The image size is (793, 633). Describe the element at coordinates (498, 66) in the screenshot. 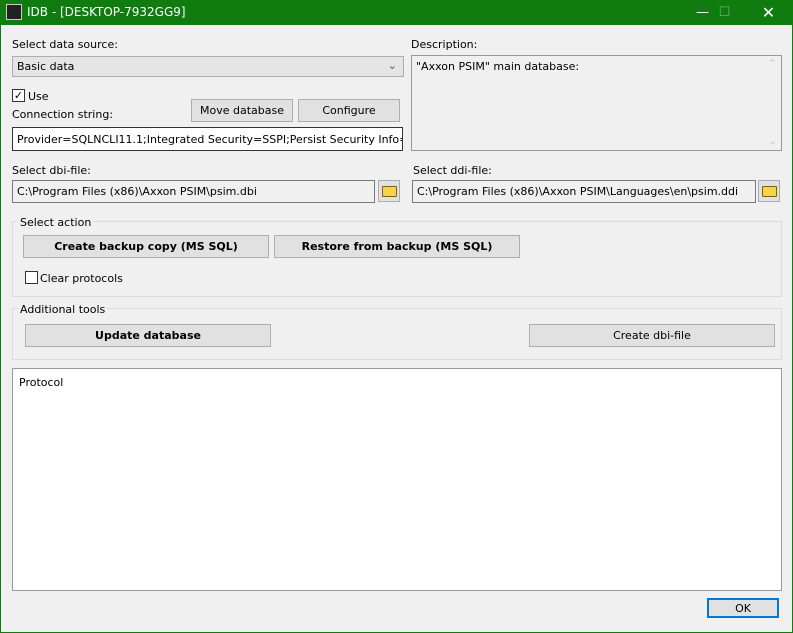

I see `description-text: "Axxon PSIM" main database:` at that location.